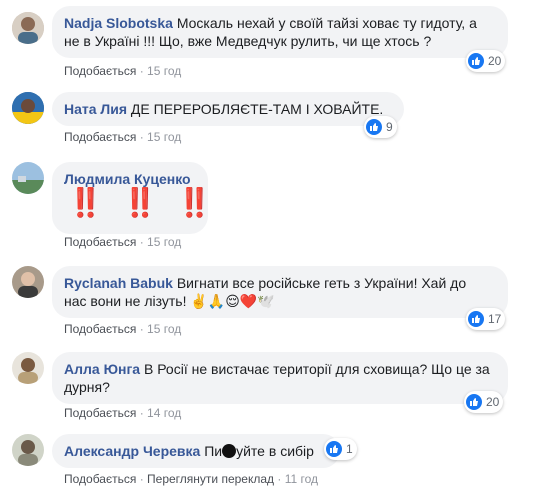 The image size is (540, 502). What do you see at coordinates (164, 413) in the screenshot?
I see `comment-time: 14 год` at bounding box center [164, 413].